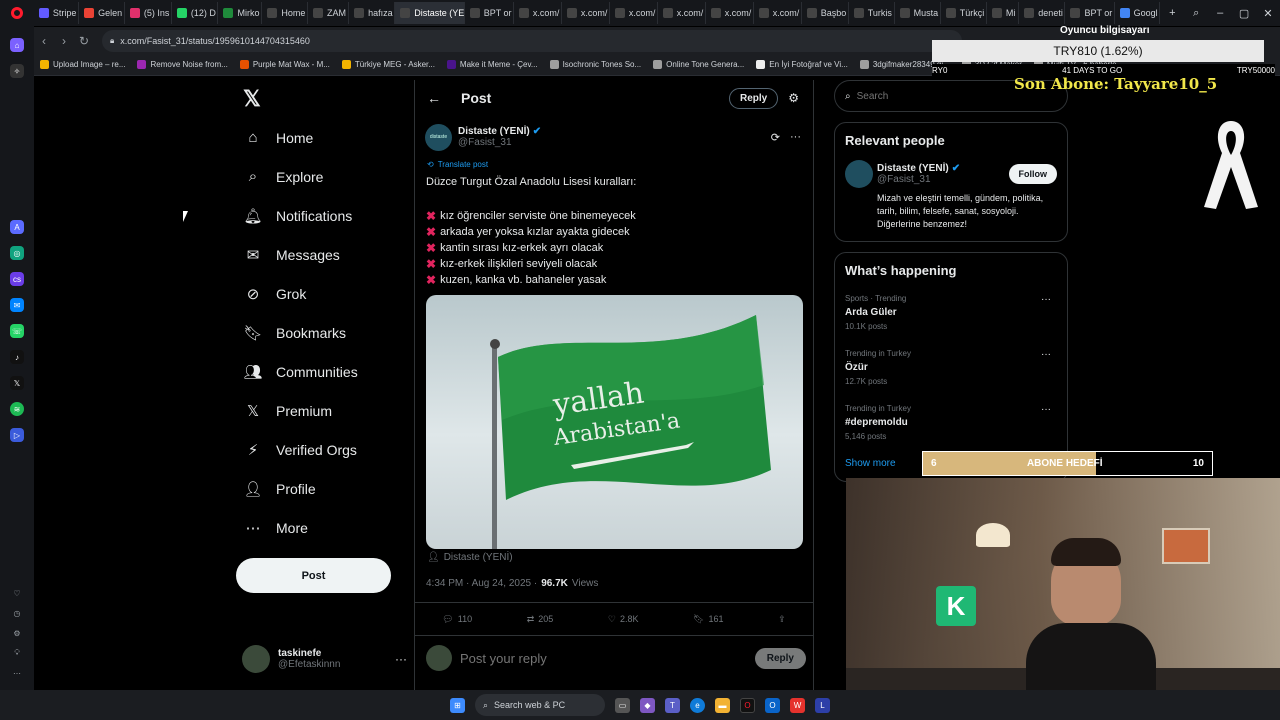  What do you see at coordinates (321, 176) in the screenshot?
I see `nav-item-explore: ⌕ Explore` at bounding box center [321, 176].